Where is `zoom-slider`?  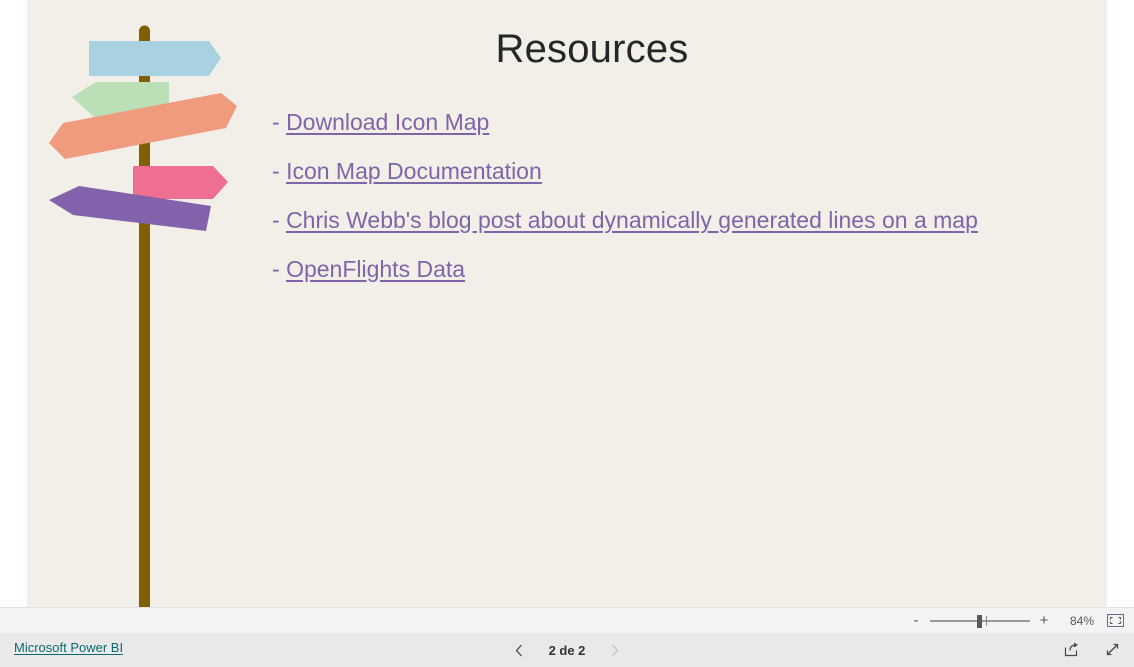
zoom-slider is located at coordinates (980, 621).